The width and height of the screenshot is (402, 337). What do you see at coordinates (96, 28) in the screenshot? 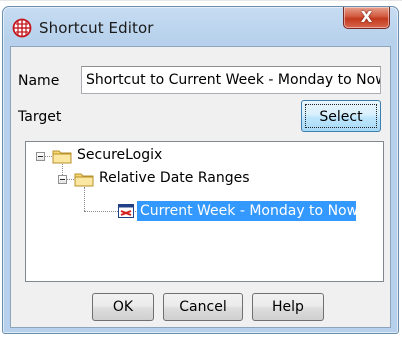
I see `window-title: Shortcut Editor` at bounding box center [96, 28].